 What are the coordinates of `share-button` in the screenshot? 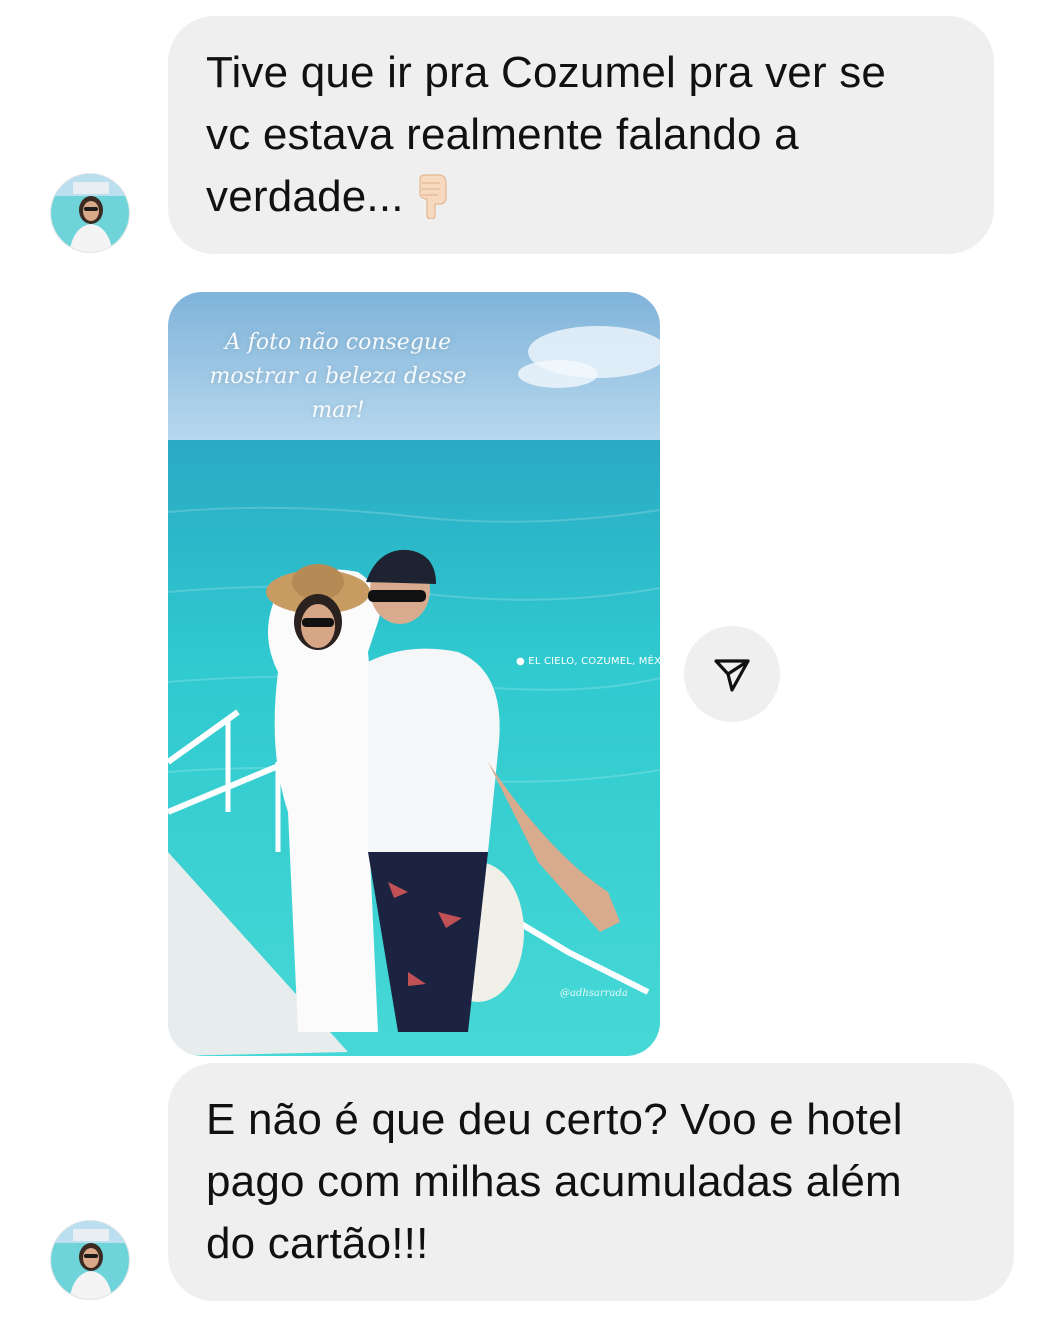 It's located at (732, 674).